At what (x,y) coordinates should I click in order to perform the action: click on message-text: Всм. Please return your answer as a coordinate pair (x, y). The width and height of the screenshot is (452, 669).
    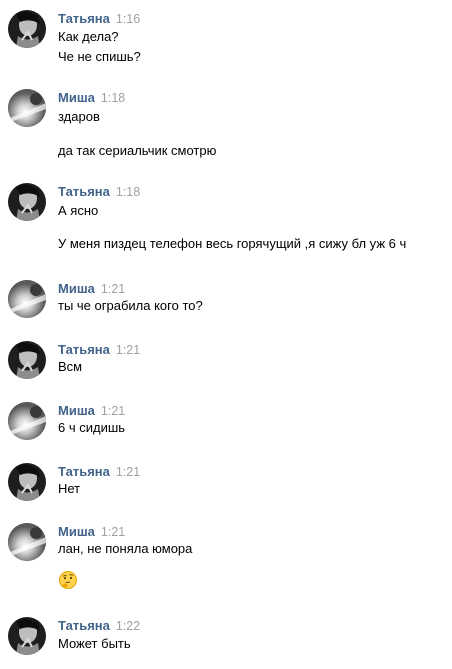
    Looking at the image, I should click on (70, 366).